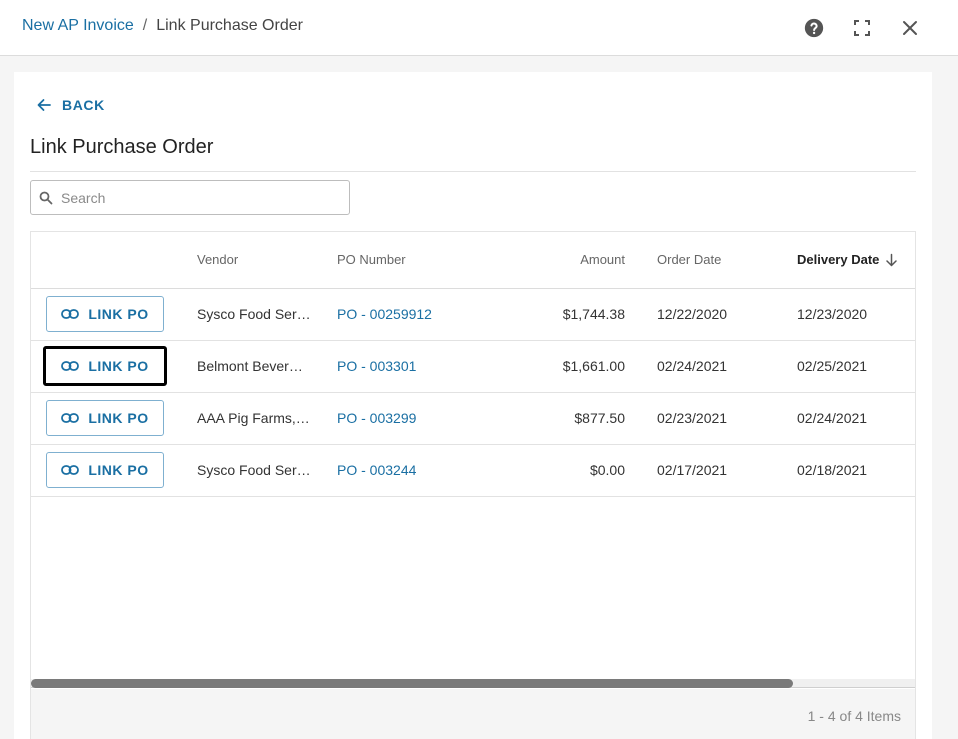 The height and width of the screenshot is (739, 958). What do you see at coordinates (575, 259) in the screenshot?
I see `column-header-amount: Amount` at bounding box center [575, 259].